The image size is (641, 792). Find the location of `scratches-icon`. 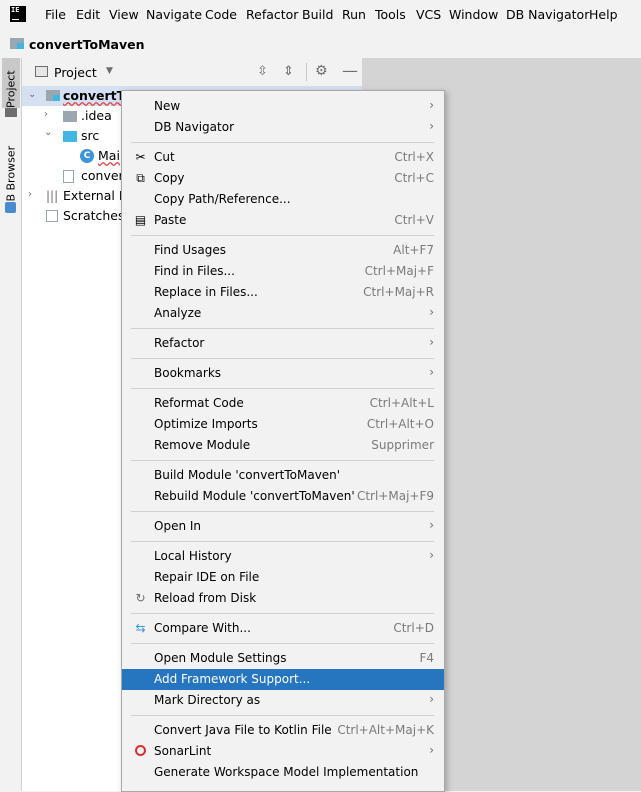

scratches-icon is located at coordinates (52, 216).